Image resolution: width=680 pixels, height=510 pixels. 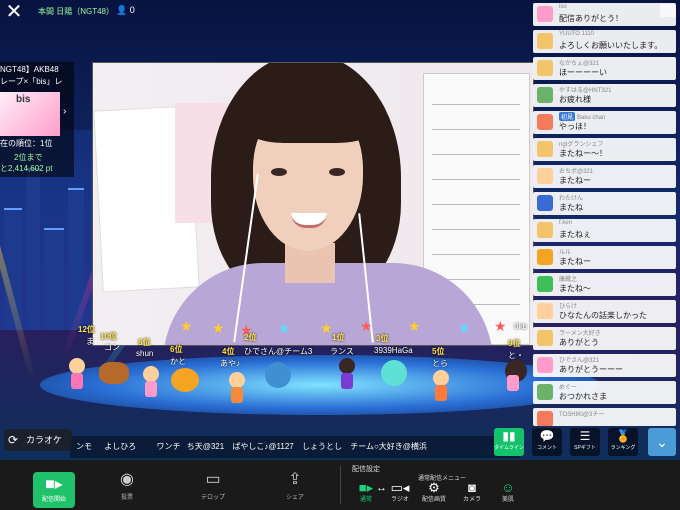 I want to click on rank-label: 9位, so click(x=514, y=343).